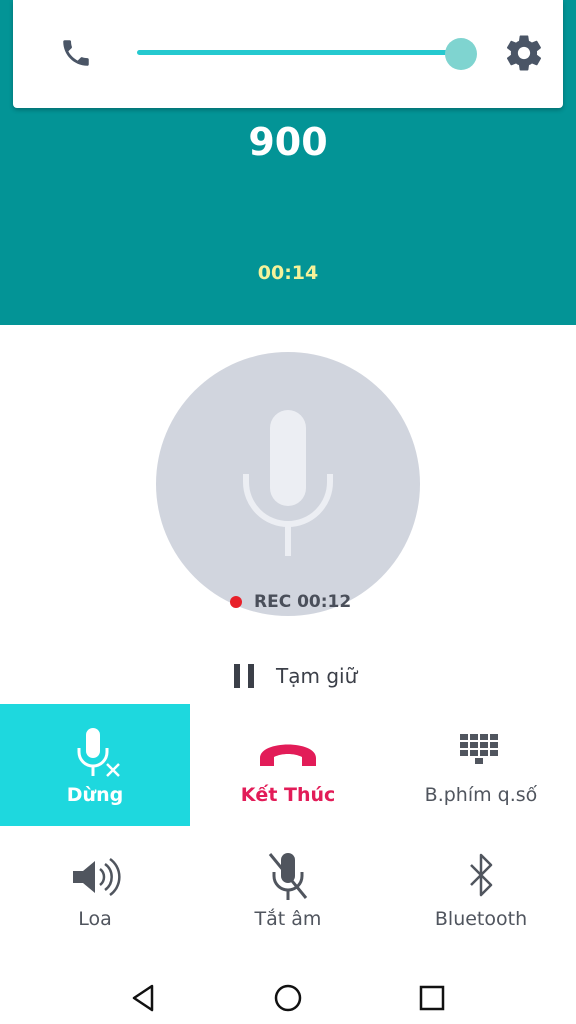 The height and width of the screenshot is (1024, 576). What do you see at coordinates (288, 755) in the screenshot?
I see `end-call-icon` at bounding box center [288, 755].